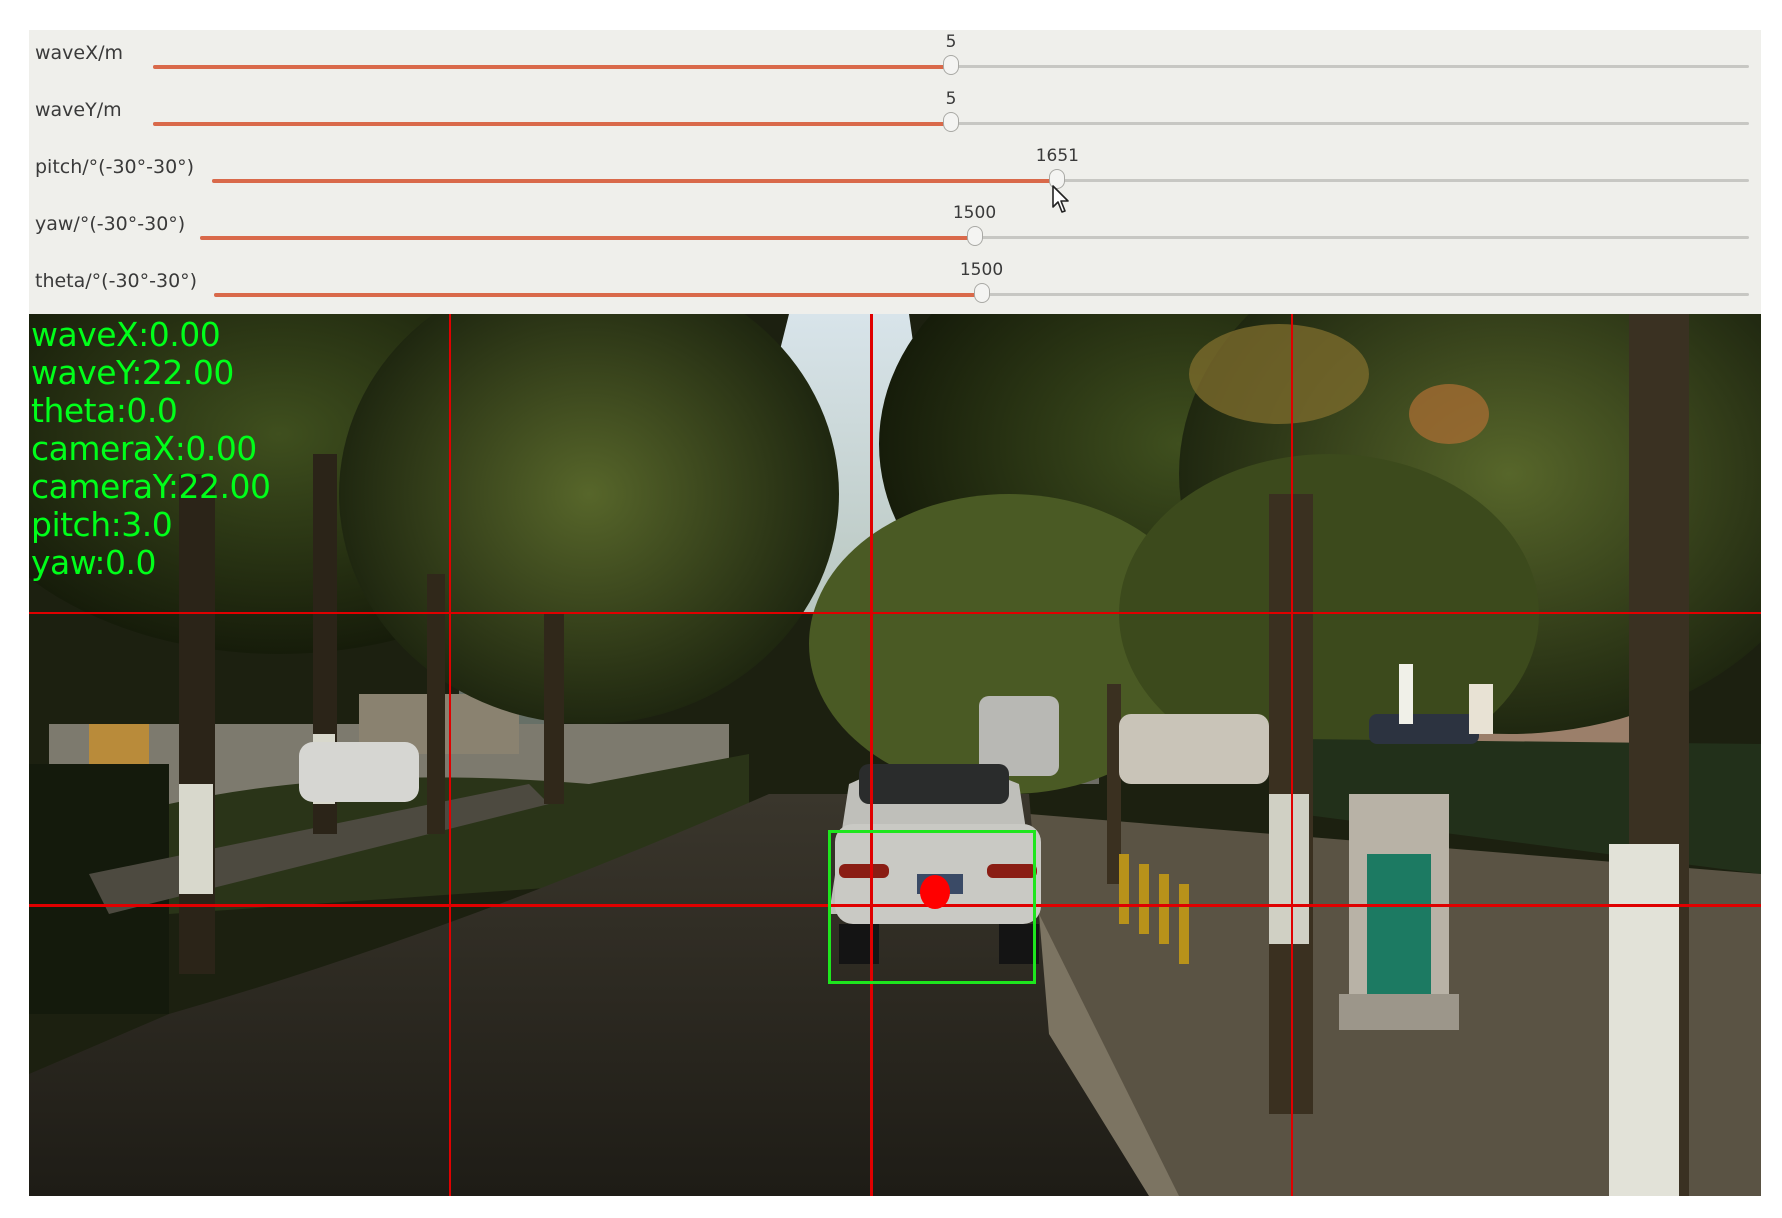 This screenshot has width=1782, height=1218. What do you see at coordinates (116, 281) in the screenshot?
I see `slider-label: theta/°(-30°-30°)` at bounding box center [116, 281].